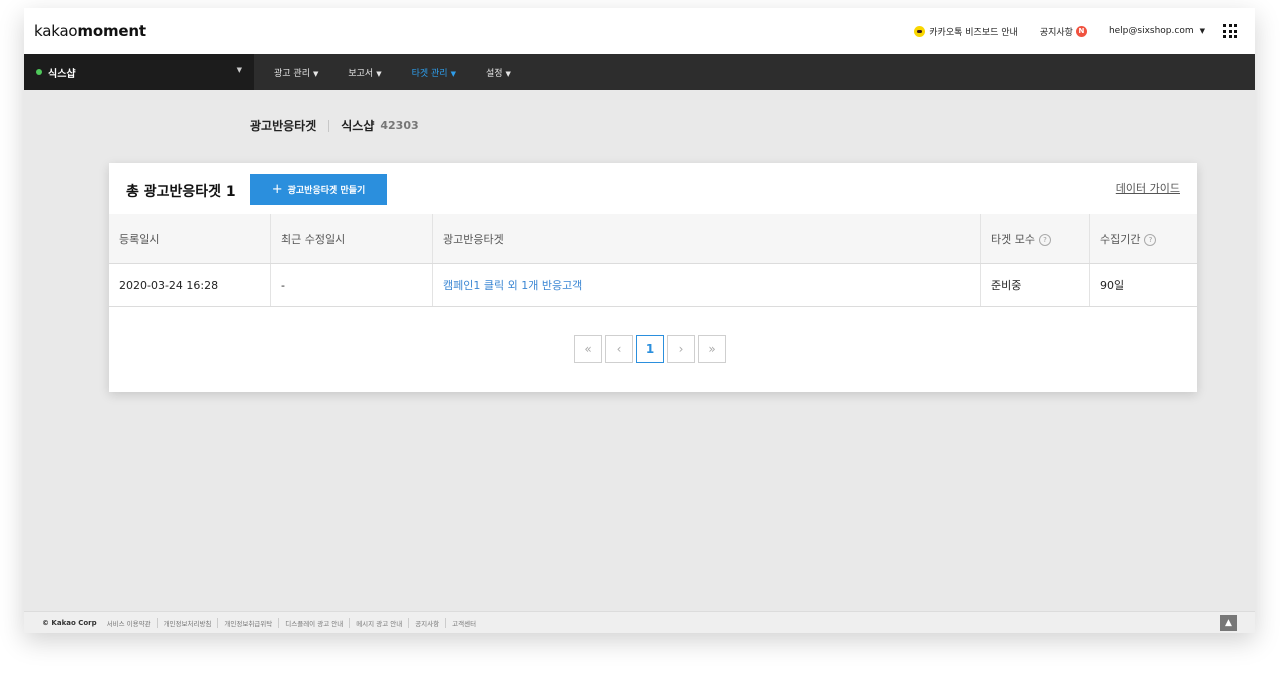 The height and width of the screenshot is (677, 1280). I want to click on pagination: « ‹ 1 › », so click(651, 349).